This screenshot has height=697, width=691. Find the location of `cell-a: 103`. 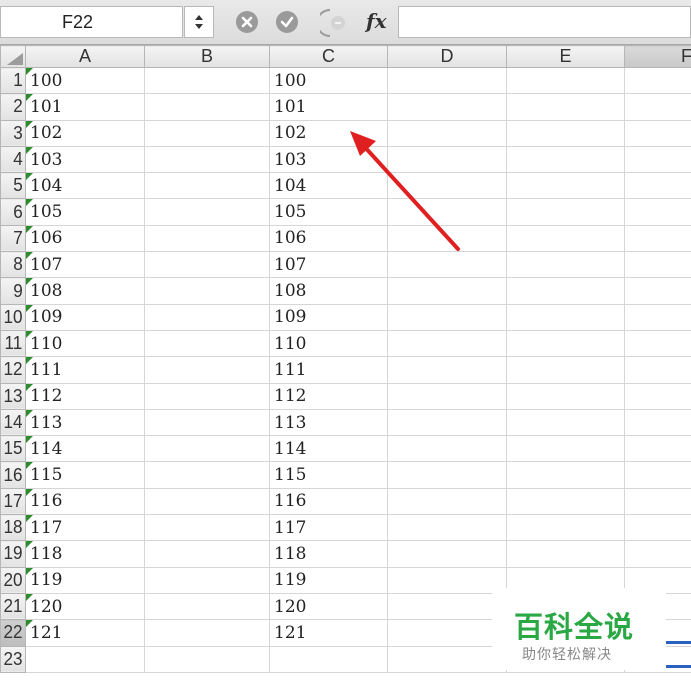

cell-a: 103 is located at coordinates (85, 159).